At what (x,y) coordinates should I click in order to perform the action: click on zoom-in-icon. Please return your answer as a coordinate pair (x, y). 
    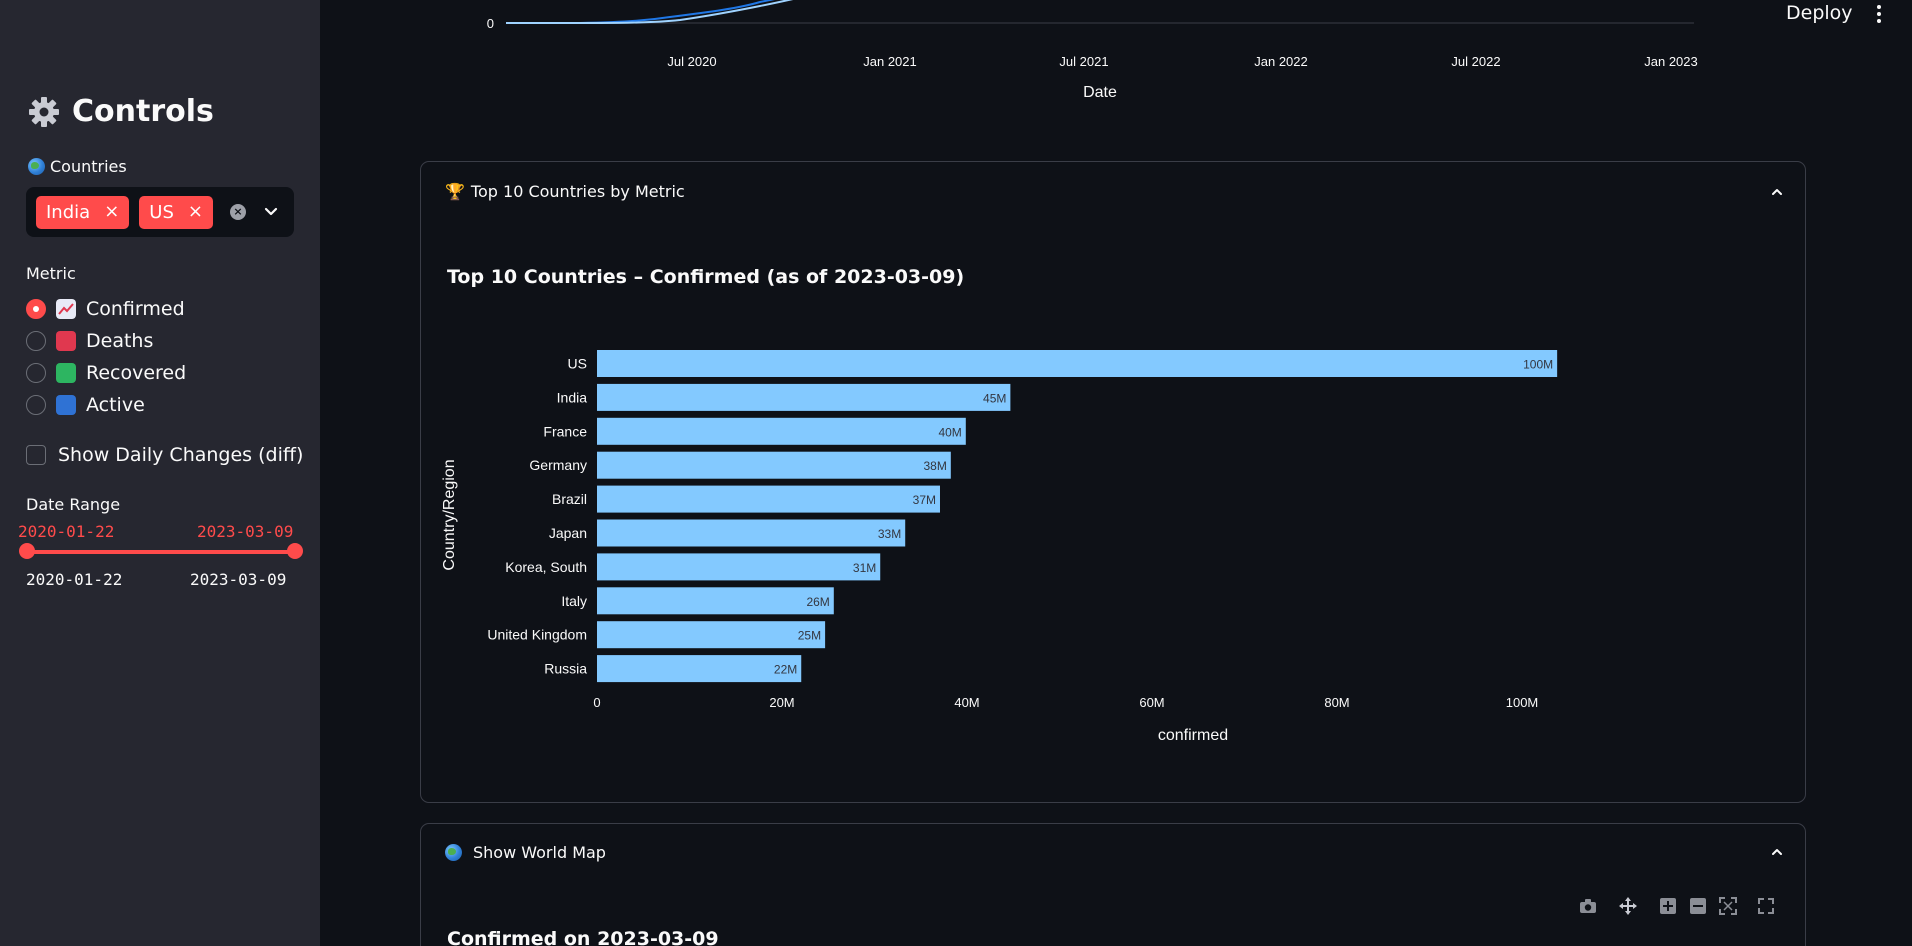
    Looking at the image, I should click on (1668, 906).